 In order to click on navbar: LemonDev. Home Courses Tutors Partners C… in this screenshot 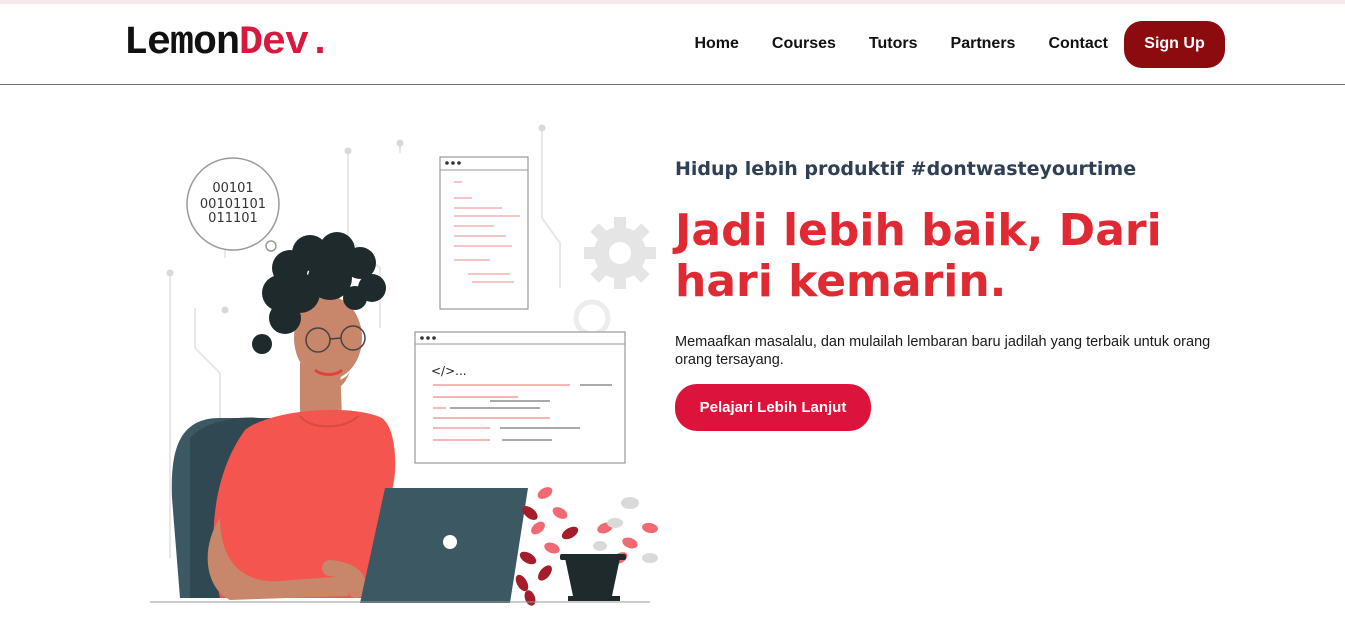, I will do `click(672, 44)`.